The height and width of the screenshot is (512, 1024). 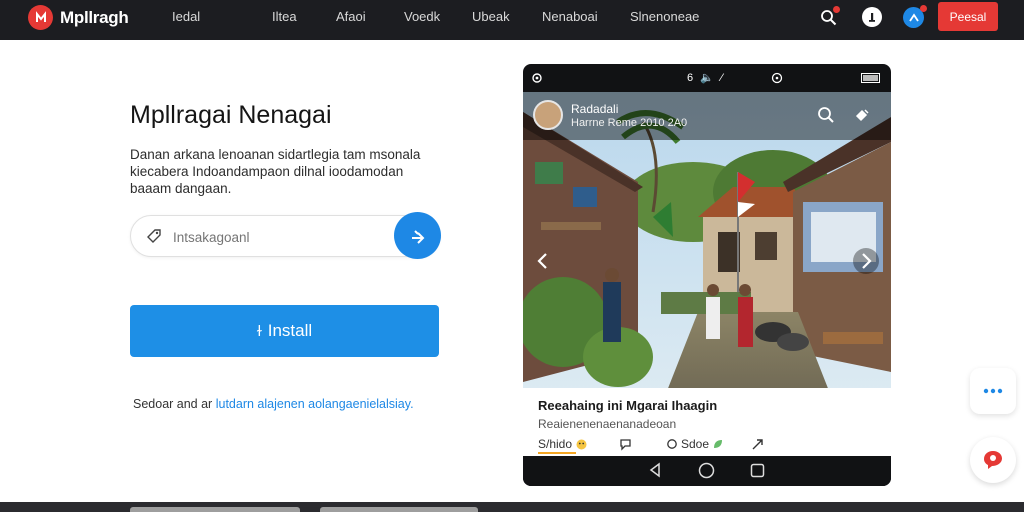 I want to click on nav-item-3: Afaoi, so click(x=351, y=20).